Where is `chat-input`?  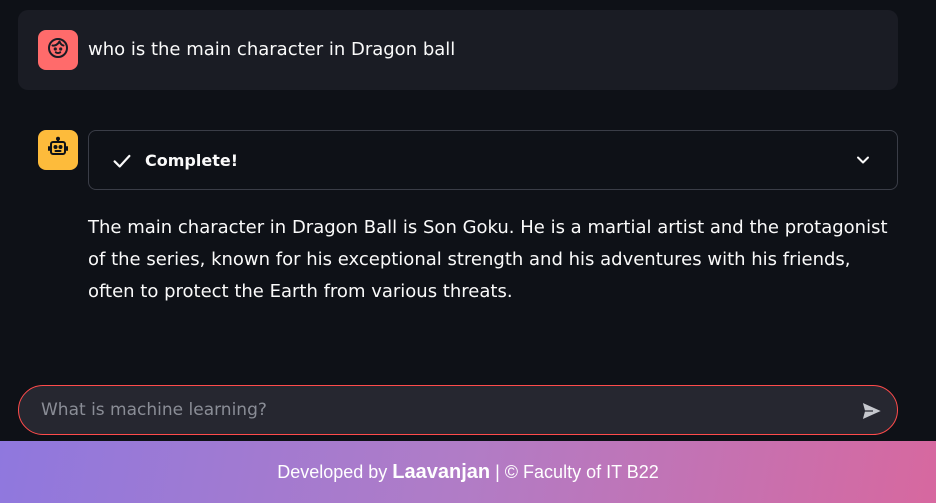 chat-input is located at coordinates (439, 410).